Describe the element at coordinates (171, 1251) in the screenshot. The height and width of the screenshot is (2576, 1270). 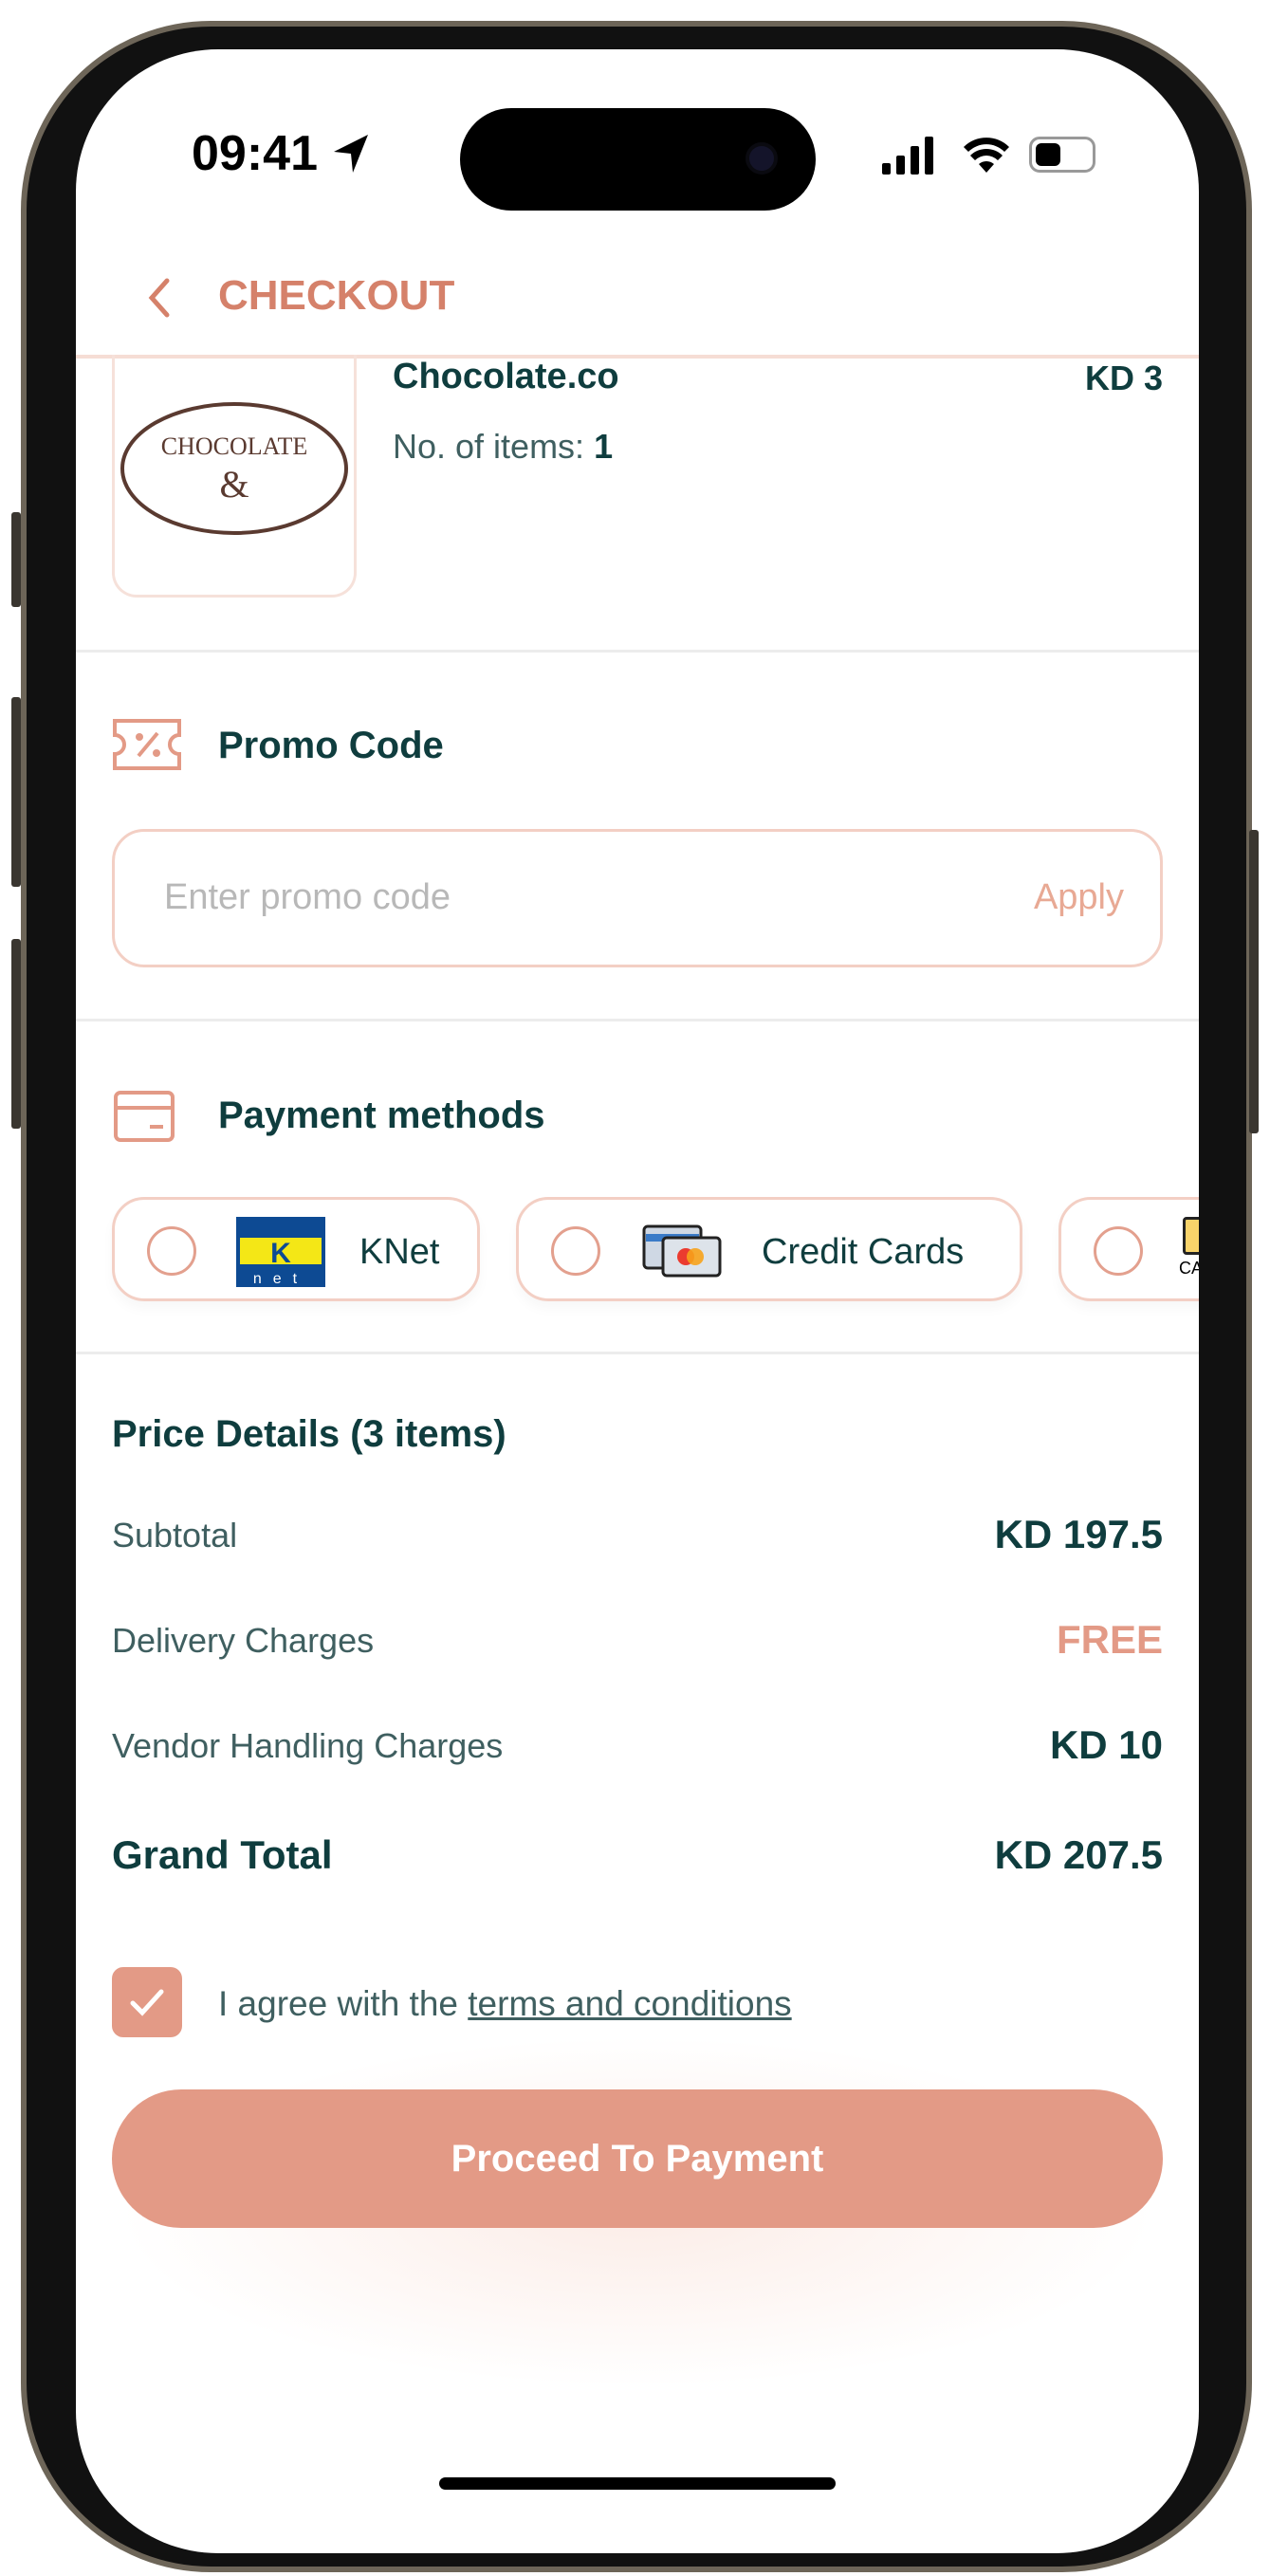
I see `radio-knet` at that location.